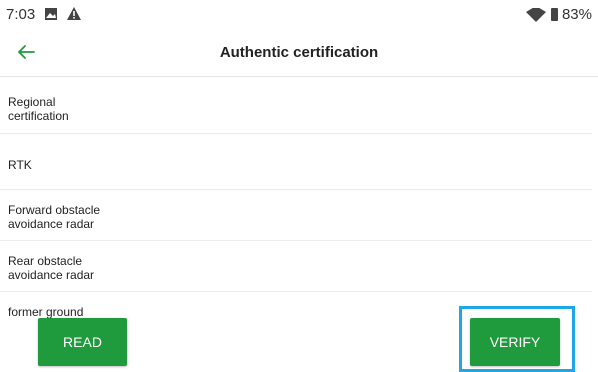 The width and height of the screenshot is (598, 372). Describe the element at coordinates (576, 14) in the screenshot. I see `battery-percent: 83%` at that location.